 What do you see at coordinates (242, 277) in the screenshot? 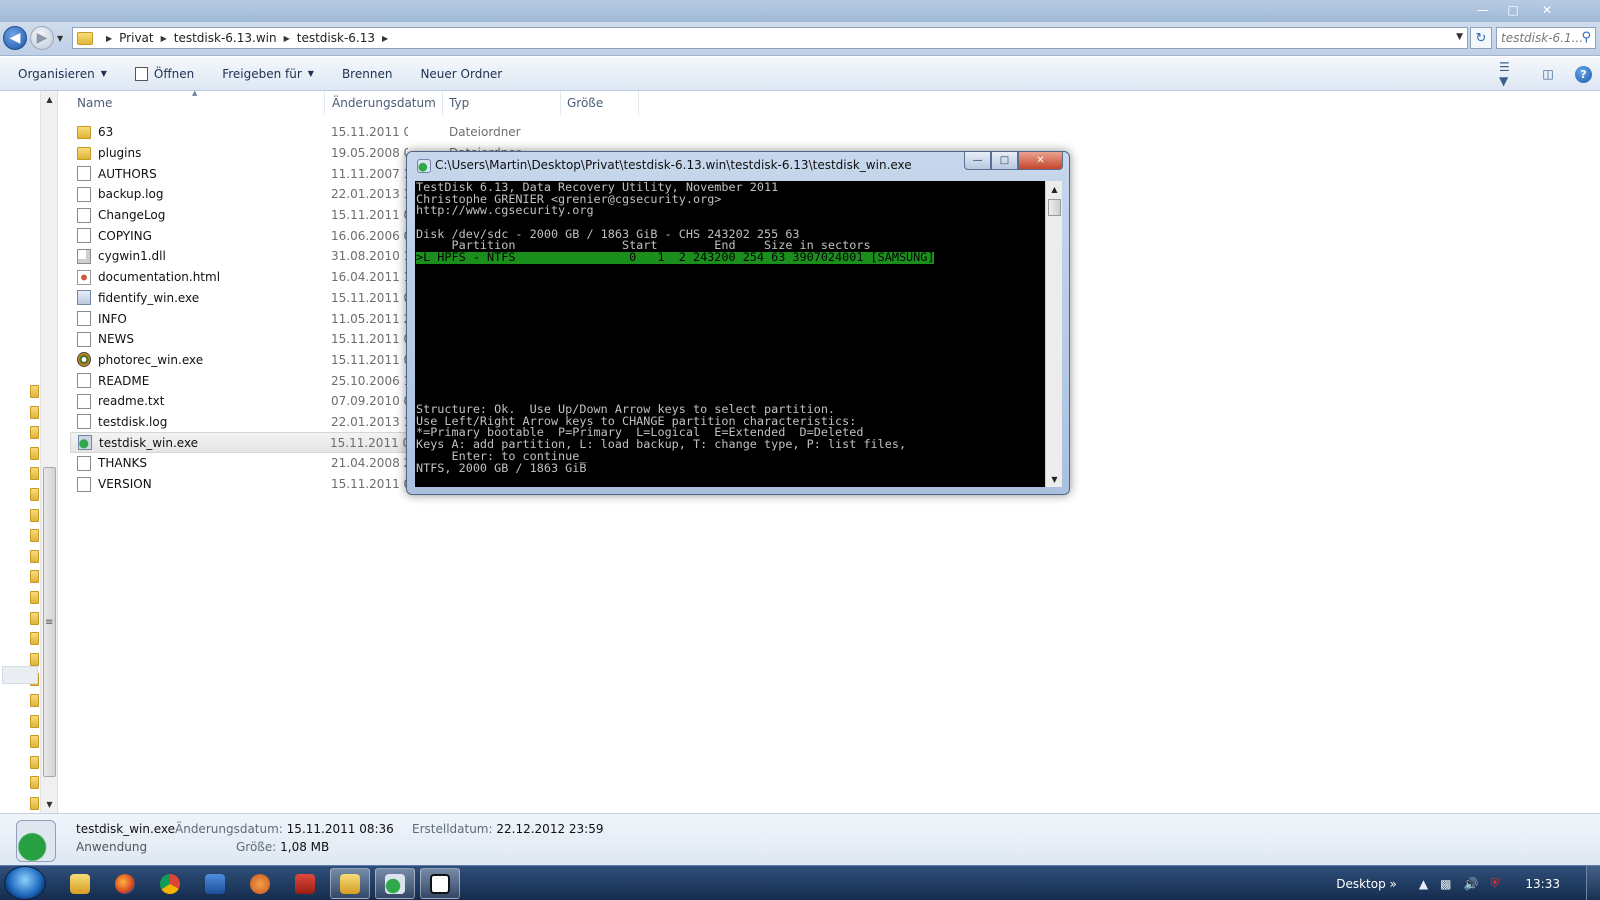
I see `file-row: documentation.html 16.04.2011 12:` at bounding box center [242, 277].